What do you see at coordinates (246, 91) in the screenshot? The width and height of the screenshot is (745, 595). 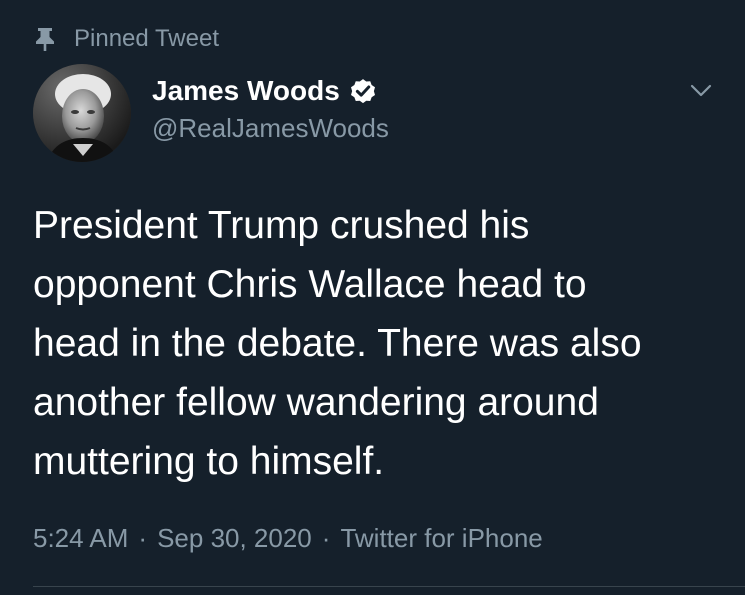 I see `display-name: James Woods` at bounding box center [246, 91].